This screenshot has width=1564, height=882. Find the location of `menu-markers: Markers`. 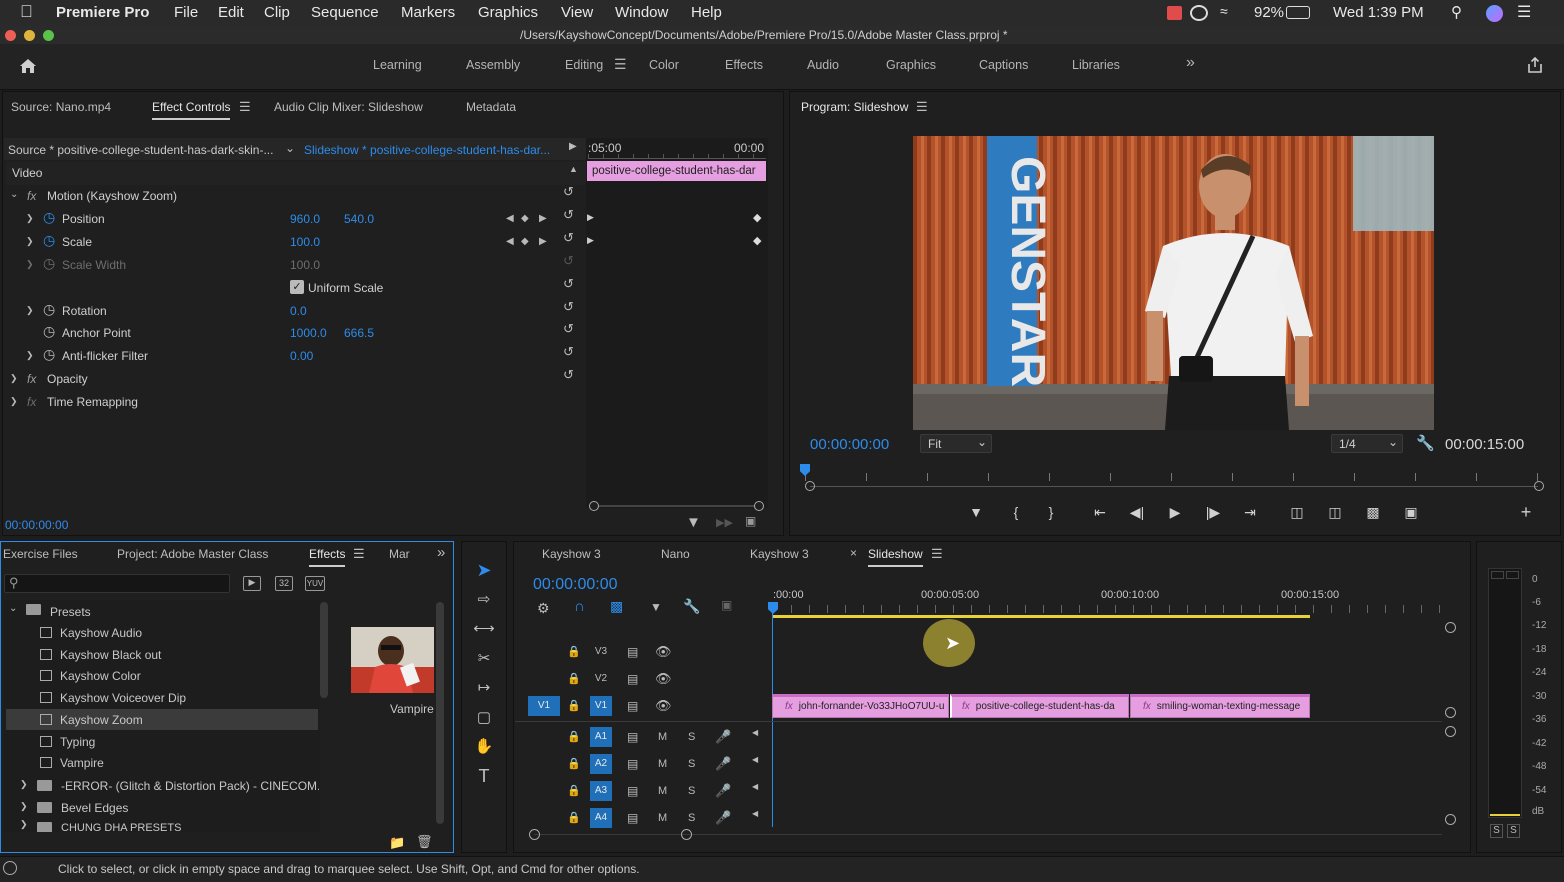

menu-markers: Markers is located at coordinates (428, 12).